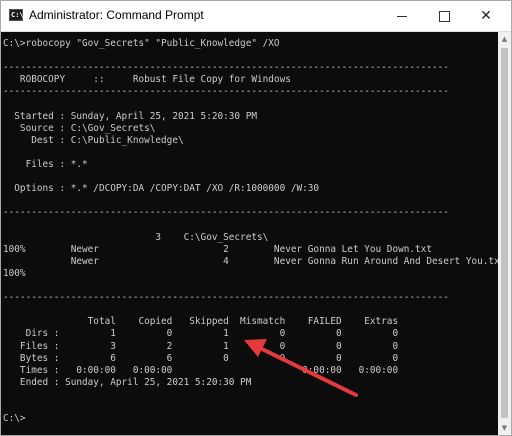 The height and width of the screenshot is (436, 512). What do you see at coordinates (201, 334) in the screenshot?
I see `console-line: Dirs : 1 0 1 0 0 0` at bounding box center [201, 334].